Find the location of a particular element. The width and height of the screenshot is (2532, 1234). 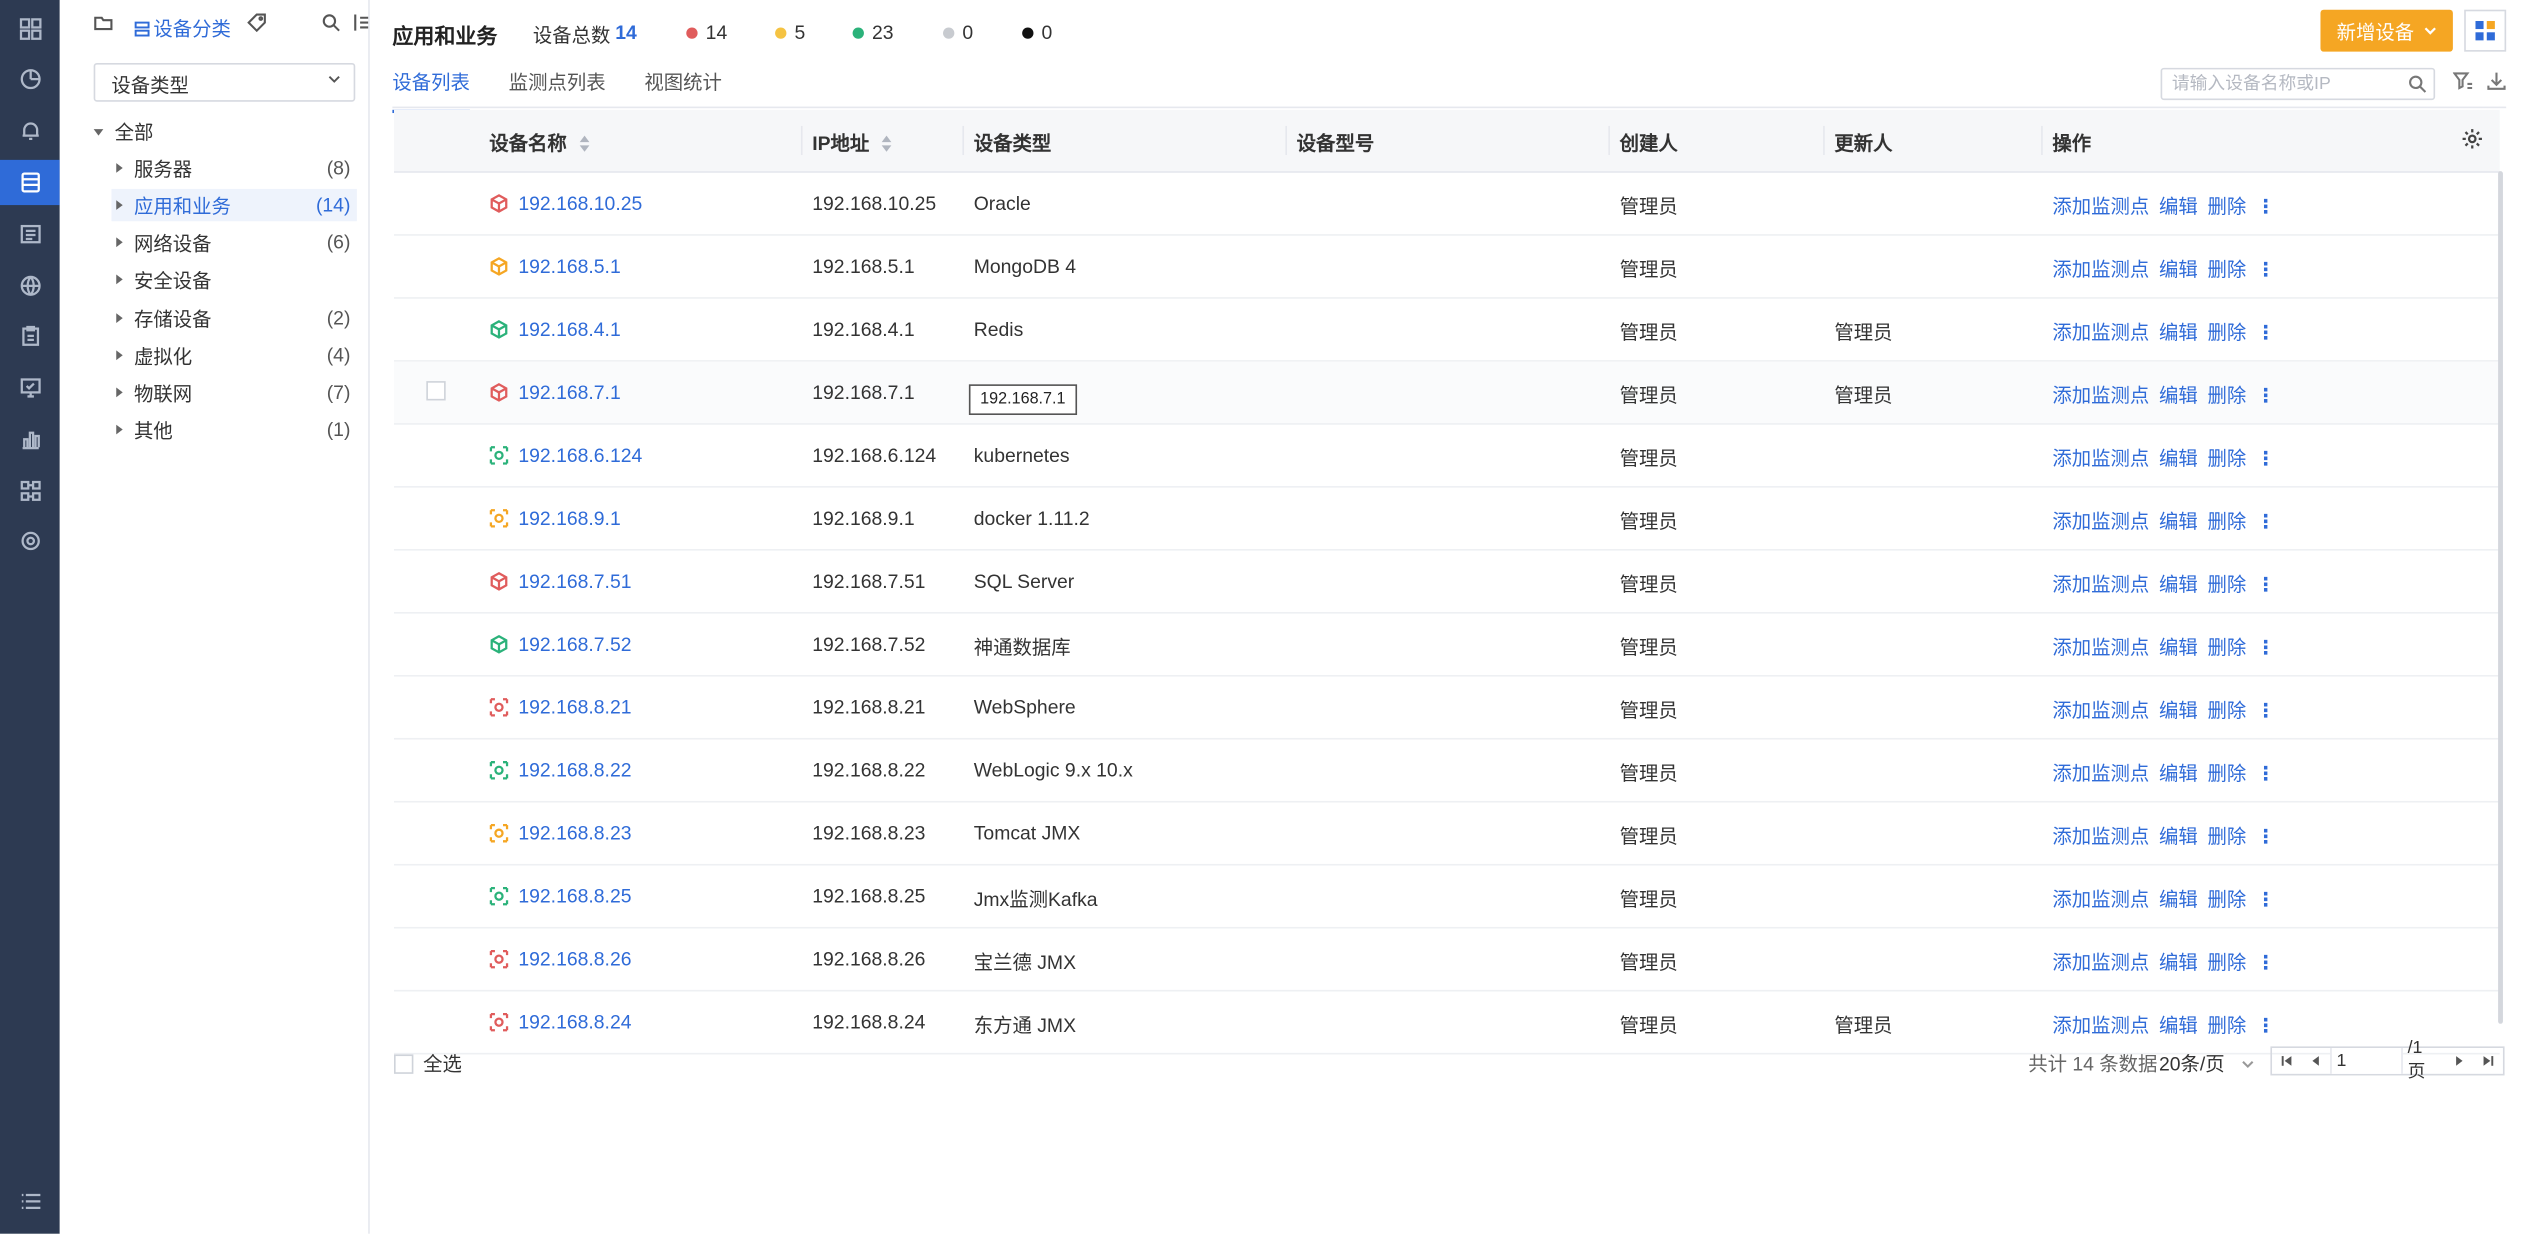

device-name-cell: 192.168.9.1 is located at coordinates (555, 518).